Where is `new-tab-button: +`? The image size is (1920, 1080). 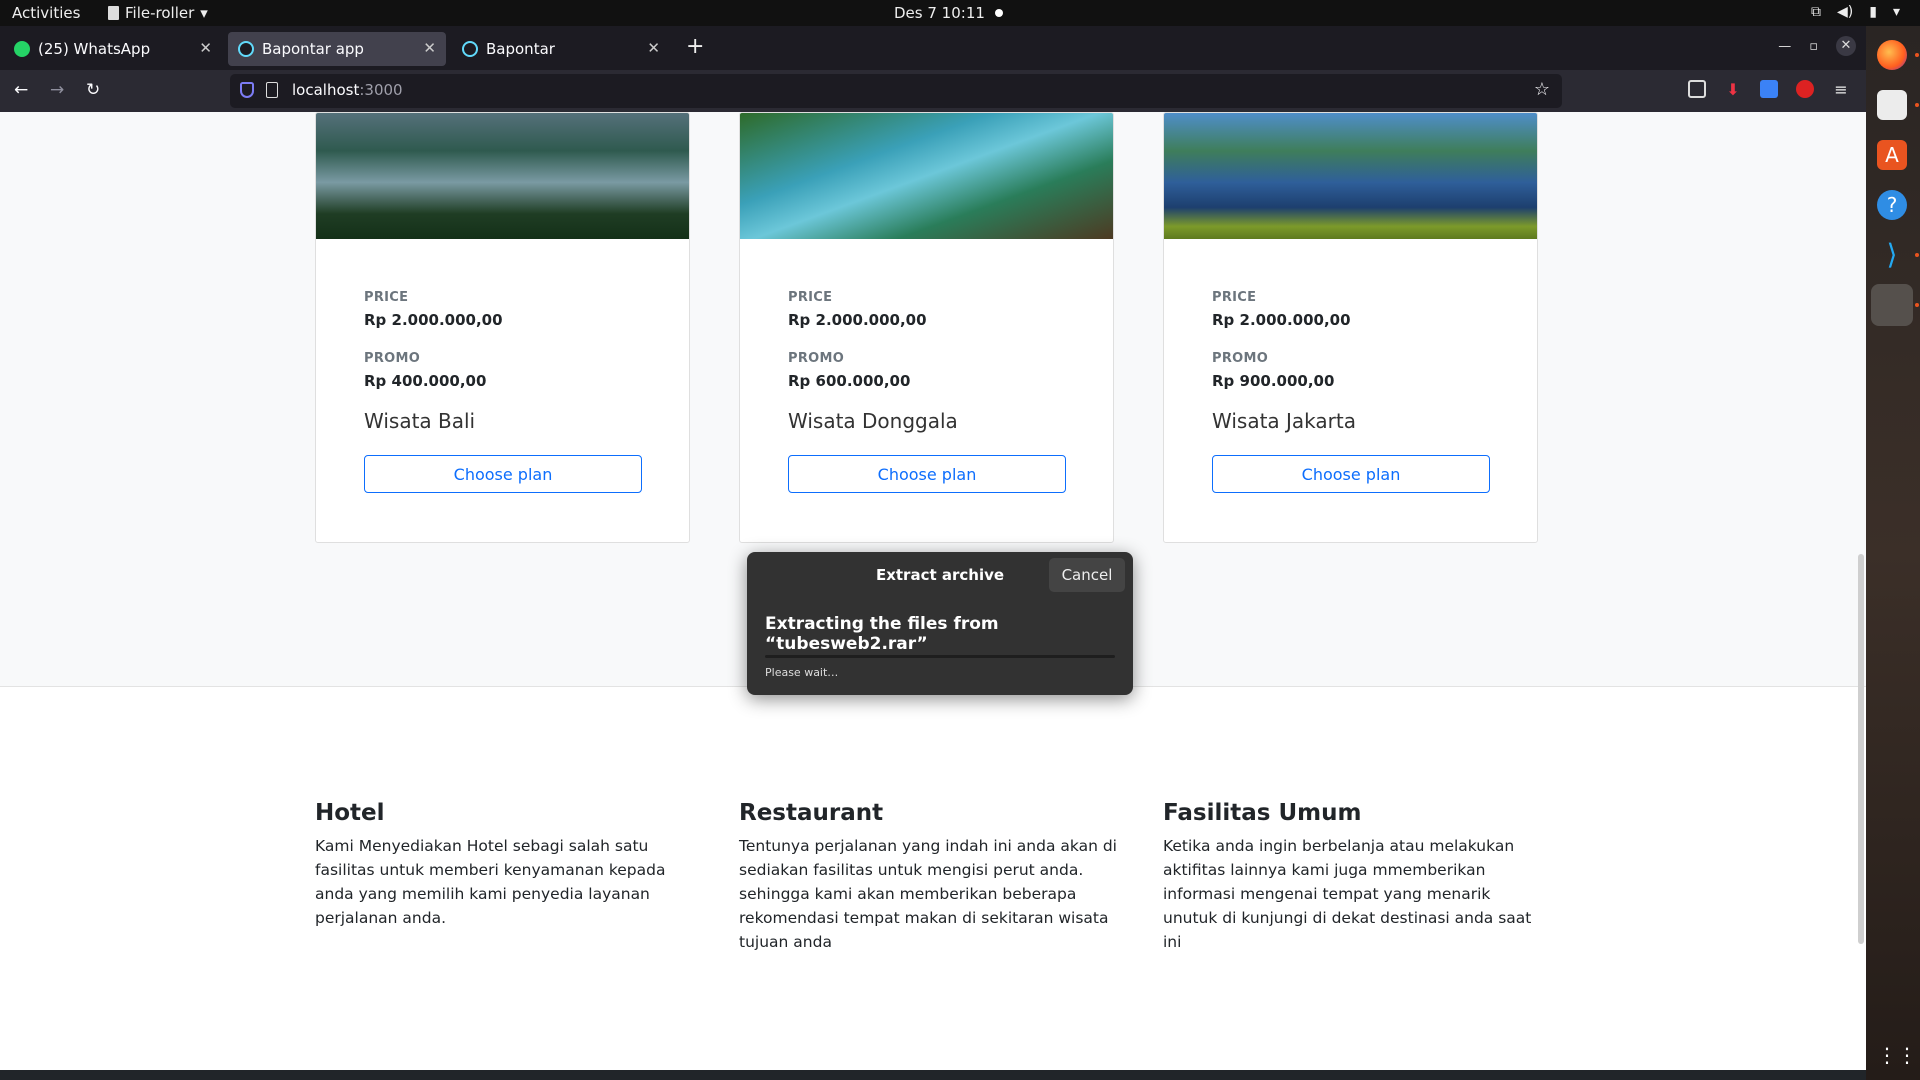 new-tab-button: + is located at coordinates (695, 46).